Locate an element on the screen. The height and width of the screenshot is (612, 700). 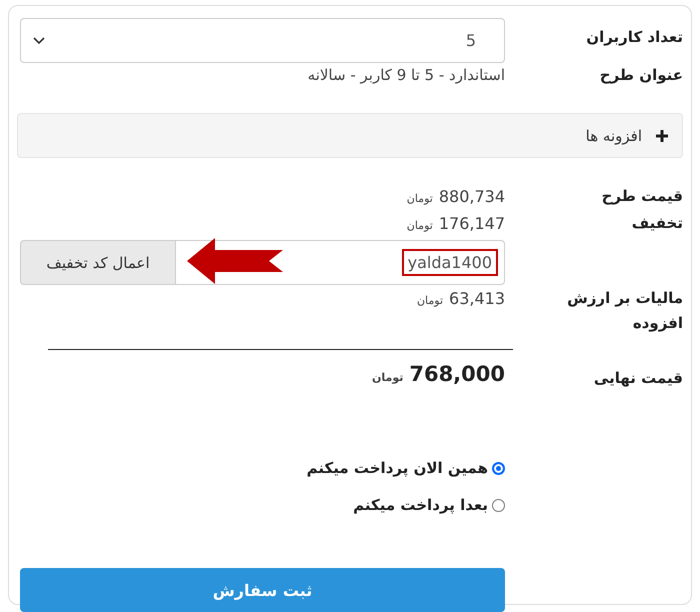
field-label: تعداد کاربران is located at coordinates (634, 37).